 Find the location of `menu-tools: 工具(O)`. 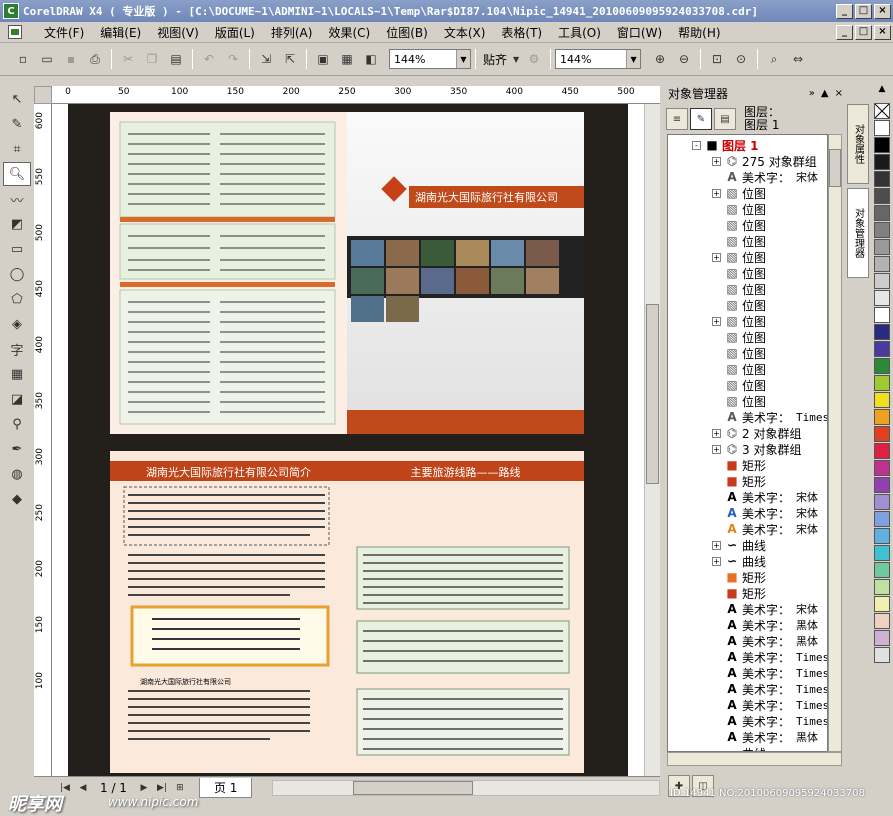

menu-tools: 工具(O) is located at coordinates (579, 32).